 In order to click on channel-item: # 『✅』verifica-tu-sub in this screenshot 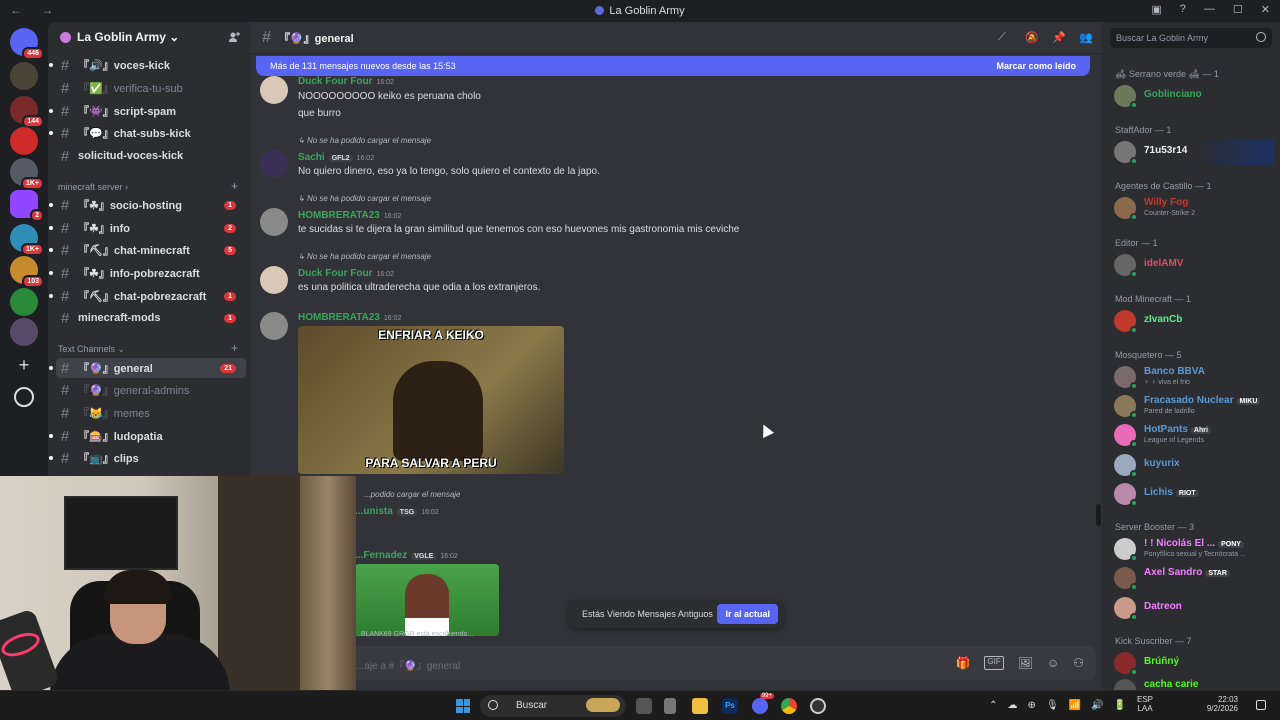, I will do `click(151, 88)`.